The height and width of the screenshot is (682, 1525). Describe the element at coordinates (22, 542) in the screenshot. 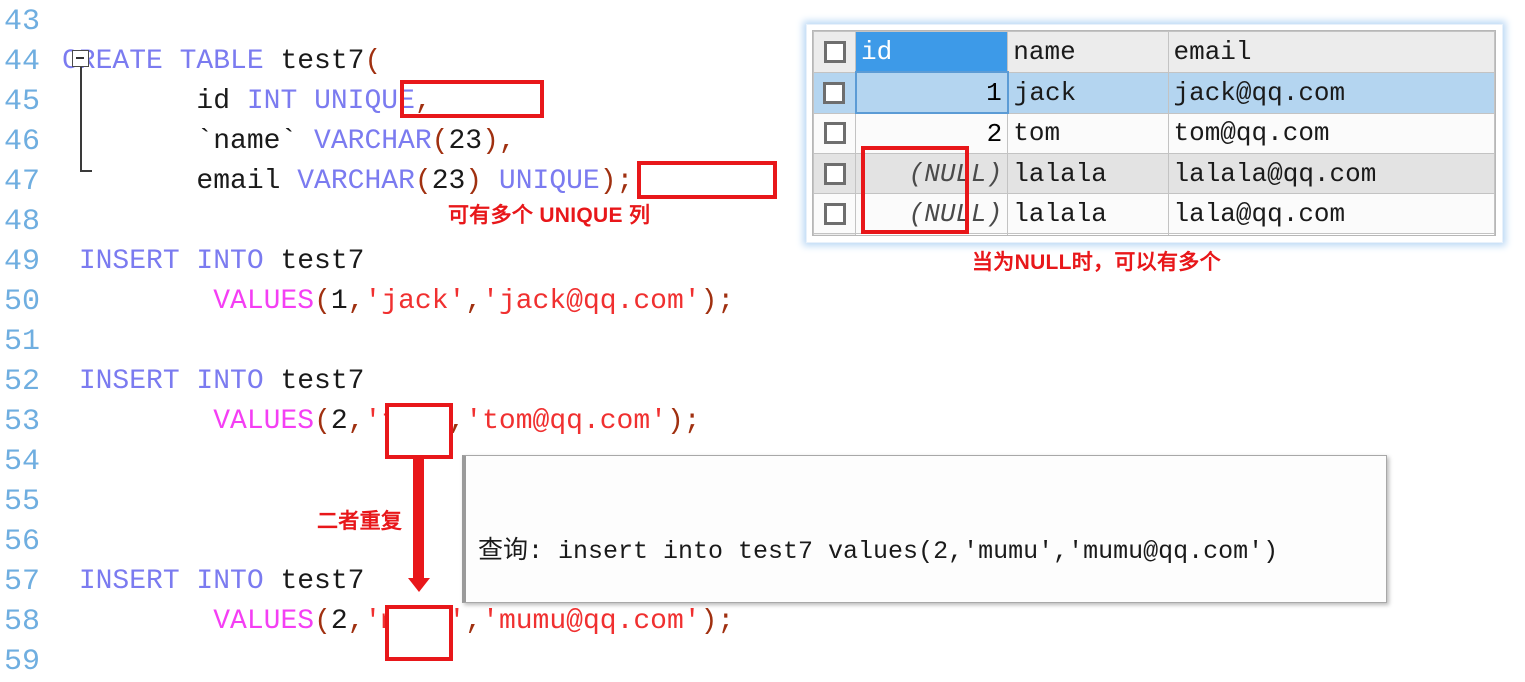

I see `line-number: 56` at that location.